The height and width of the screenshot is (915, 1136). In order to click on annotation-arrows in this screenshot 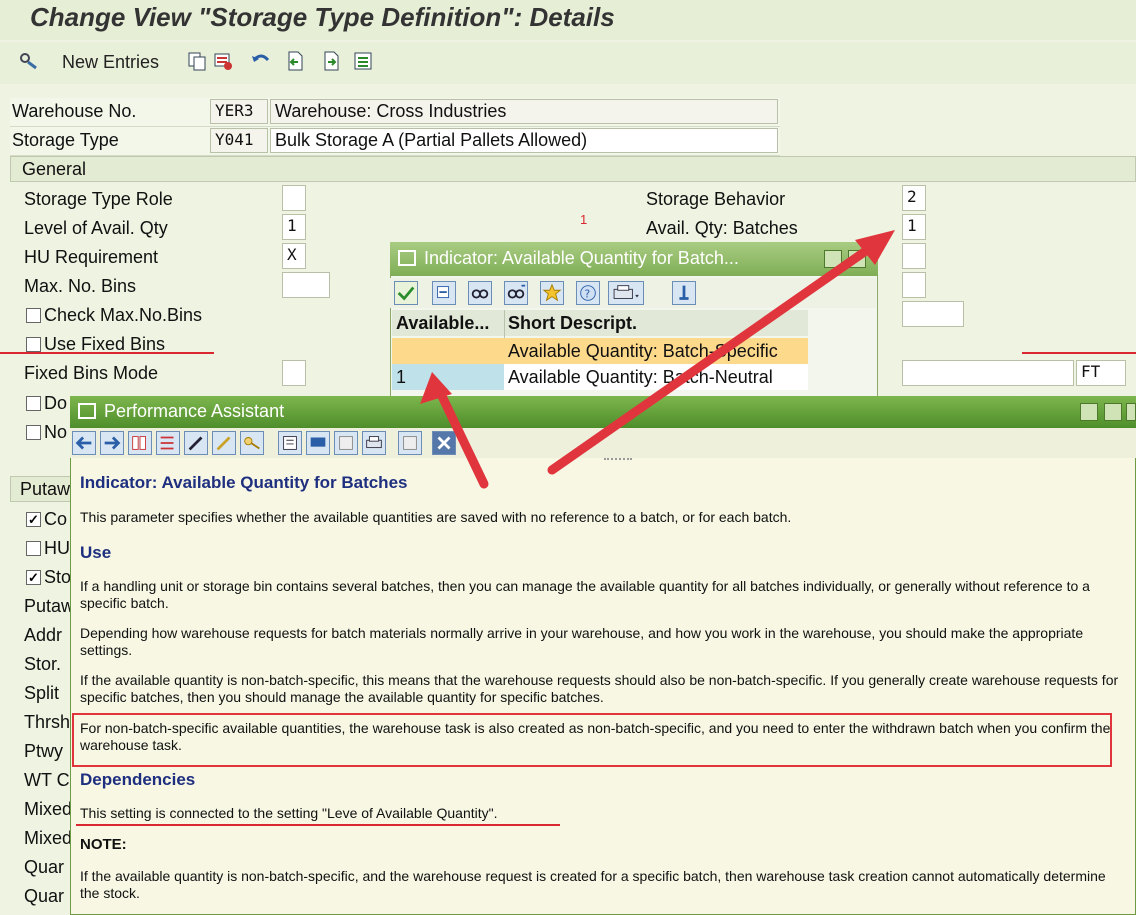, I will do `click(657, 359)`.